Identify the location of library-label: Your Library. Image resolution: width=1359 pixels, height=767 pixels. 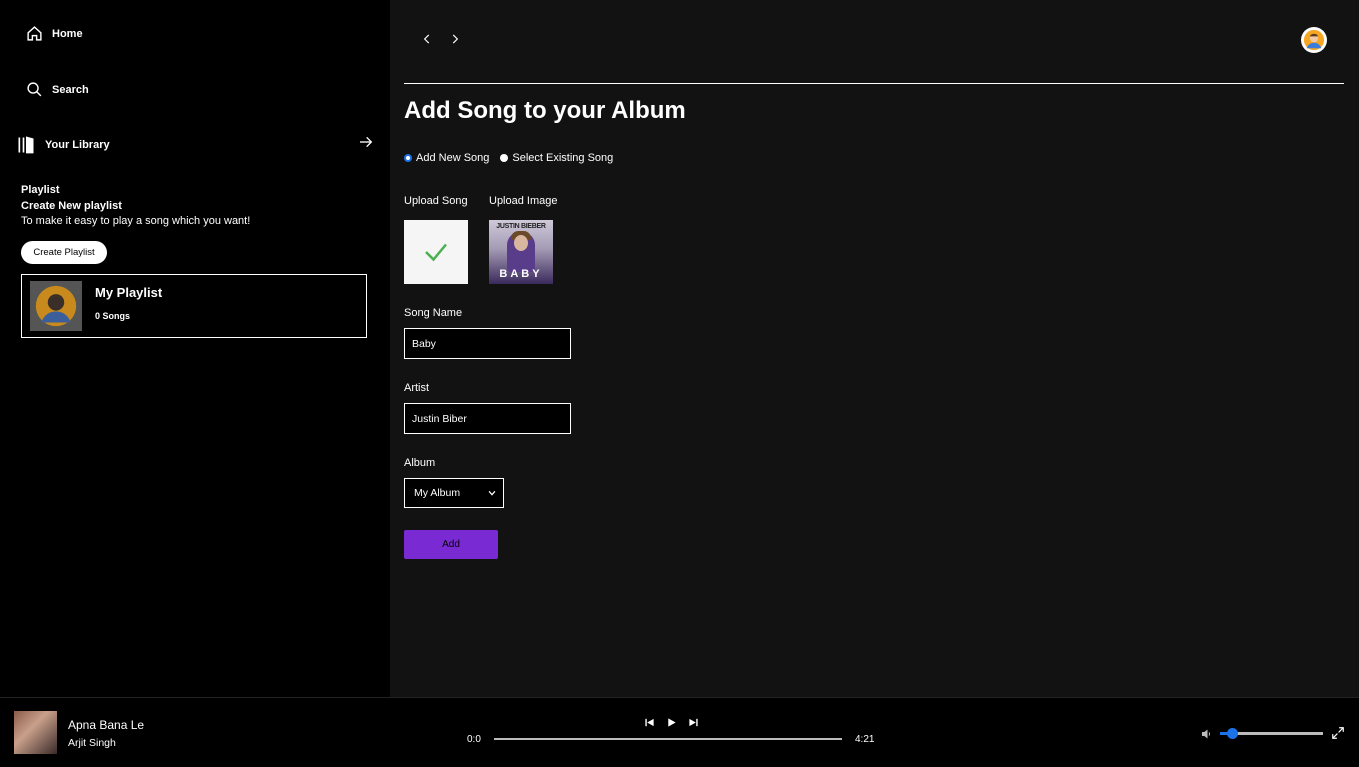
(77, 144).